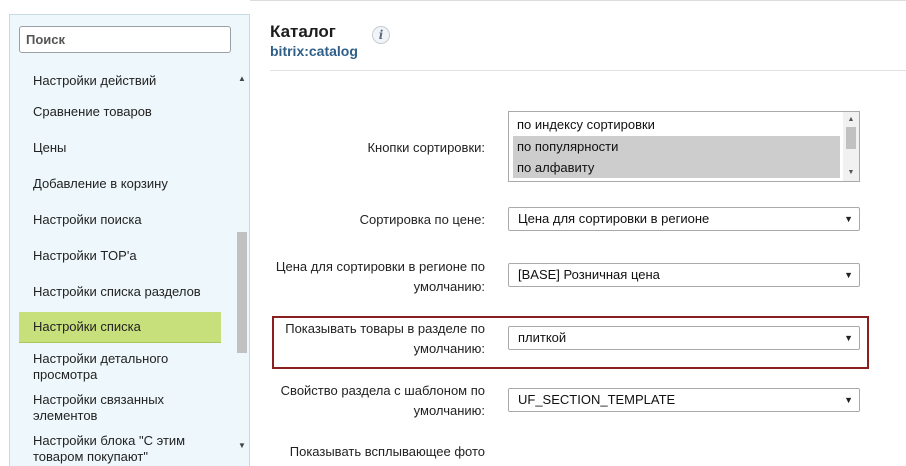 This screenshot has height=466, width=906. I want to click on price-sort-label: Сортировка по цене:, so click(422, 219).